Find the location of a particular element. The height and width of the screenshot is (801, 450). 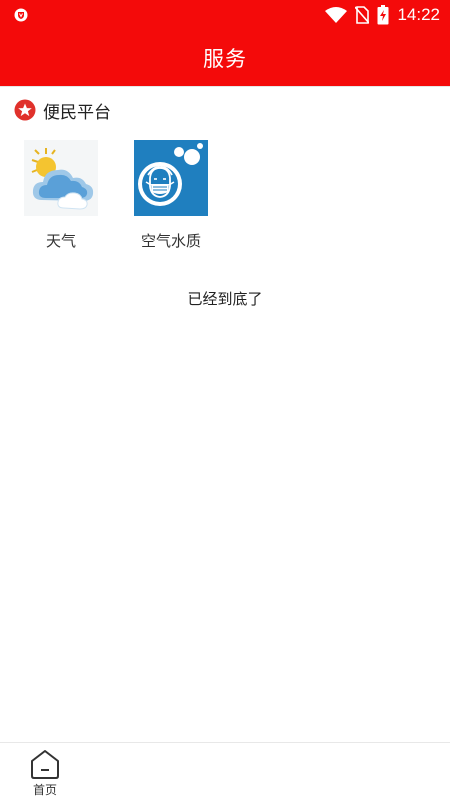

bottom-tab-bar: 首页 is located at coordinates (225, 771).